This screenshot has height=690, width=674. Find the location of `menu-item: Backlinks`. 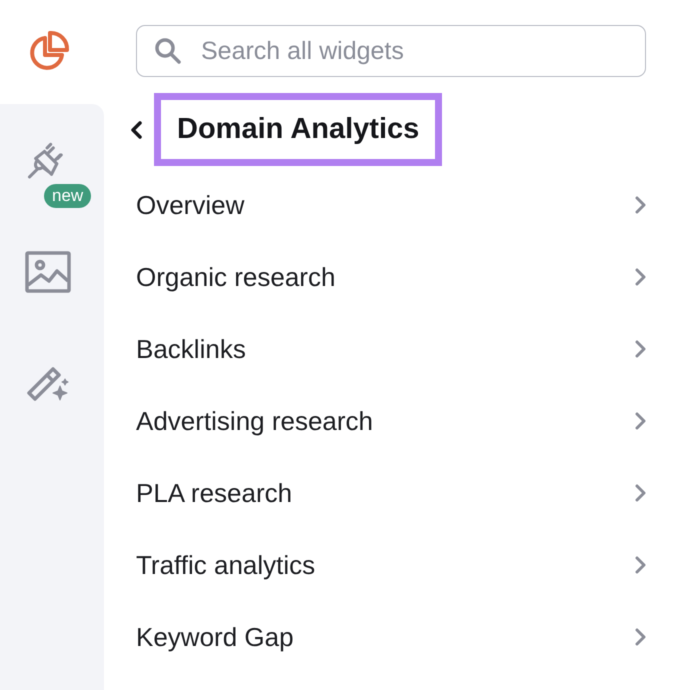

menu-item: Backlinks is located at coordinates (391, 349).